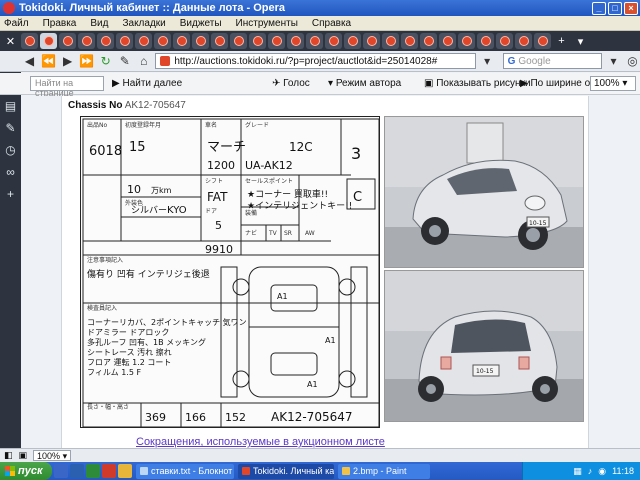 The image size is (640, 480). What do you see at coordinates (23, 455) in the screenshot?
I see `view-options-icon: ▣` at bounding box center [23, 455].